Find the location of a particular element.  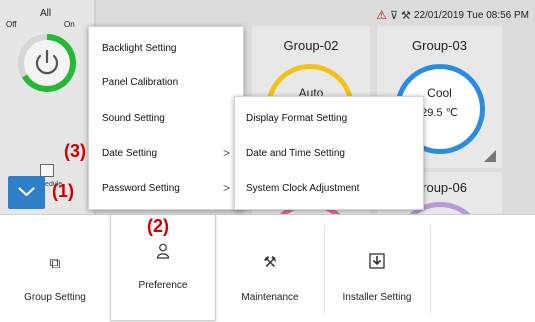

tab-label: Preference is located at coordinates (163, 285).